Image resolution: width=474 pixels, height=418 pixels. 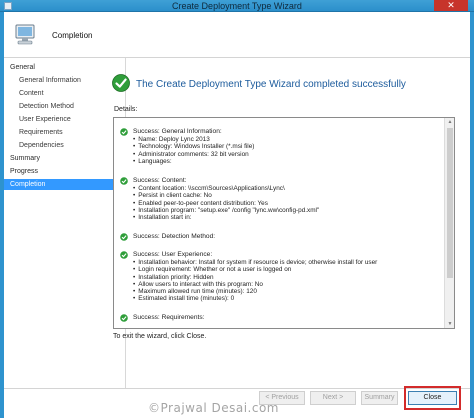 I want to click on watermark: ©Prajwal Desai.com, so click(x=213, y=408).